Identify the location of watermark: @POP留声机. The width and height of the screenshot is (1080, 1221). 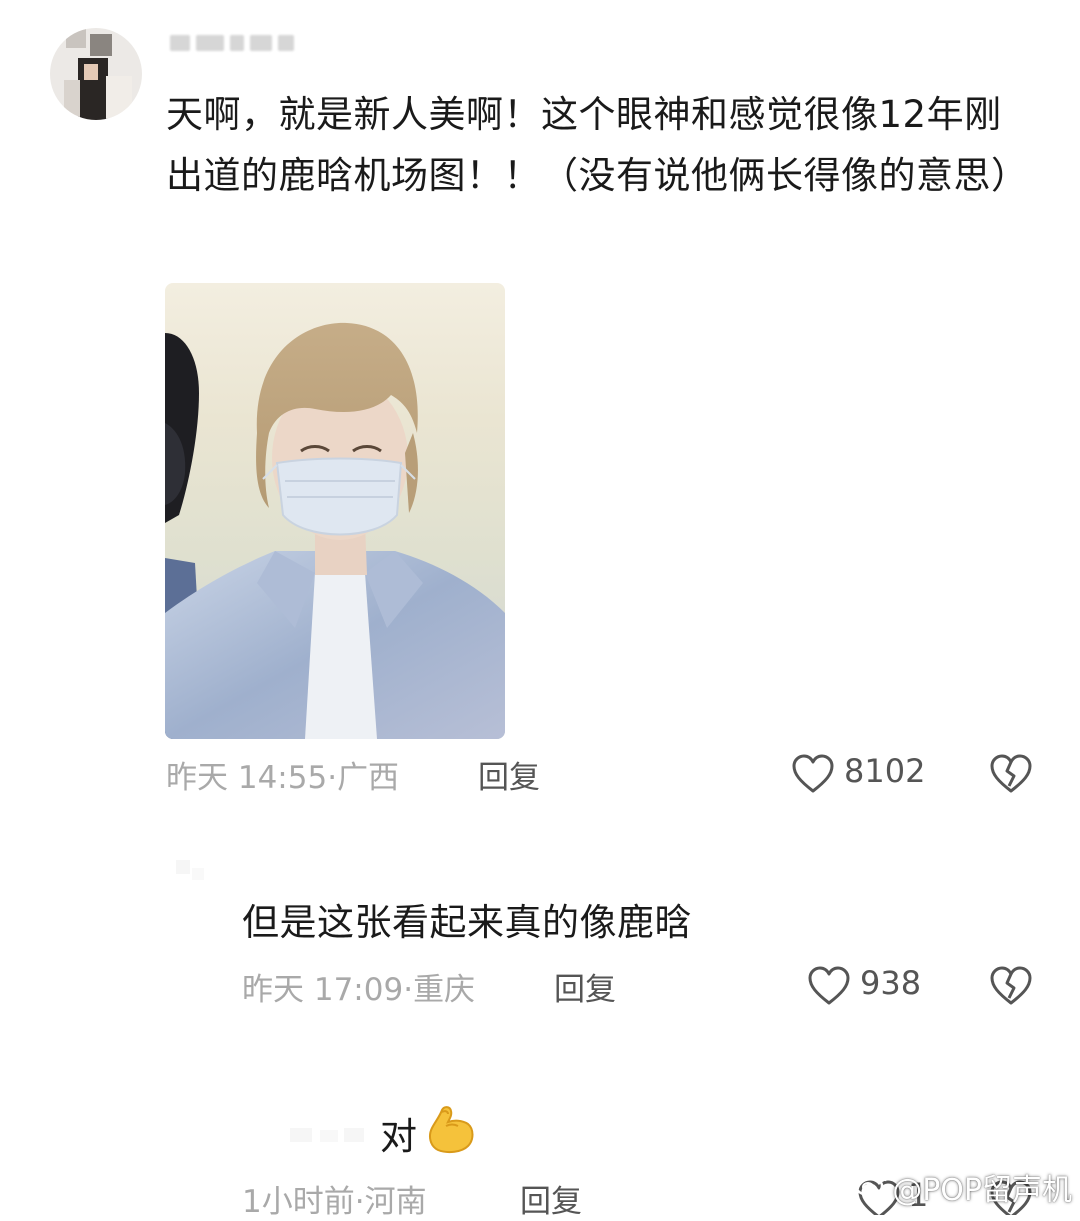
(963, 1187).